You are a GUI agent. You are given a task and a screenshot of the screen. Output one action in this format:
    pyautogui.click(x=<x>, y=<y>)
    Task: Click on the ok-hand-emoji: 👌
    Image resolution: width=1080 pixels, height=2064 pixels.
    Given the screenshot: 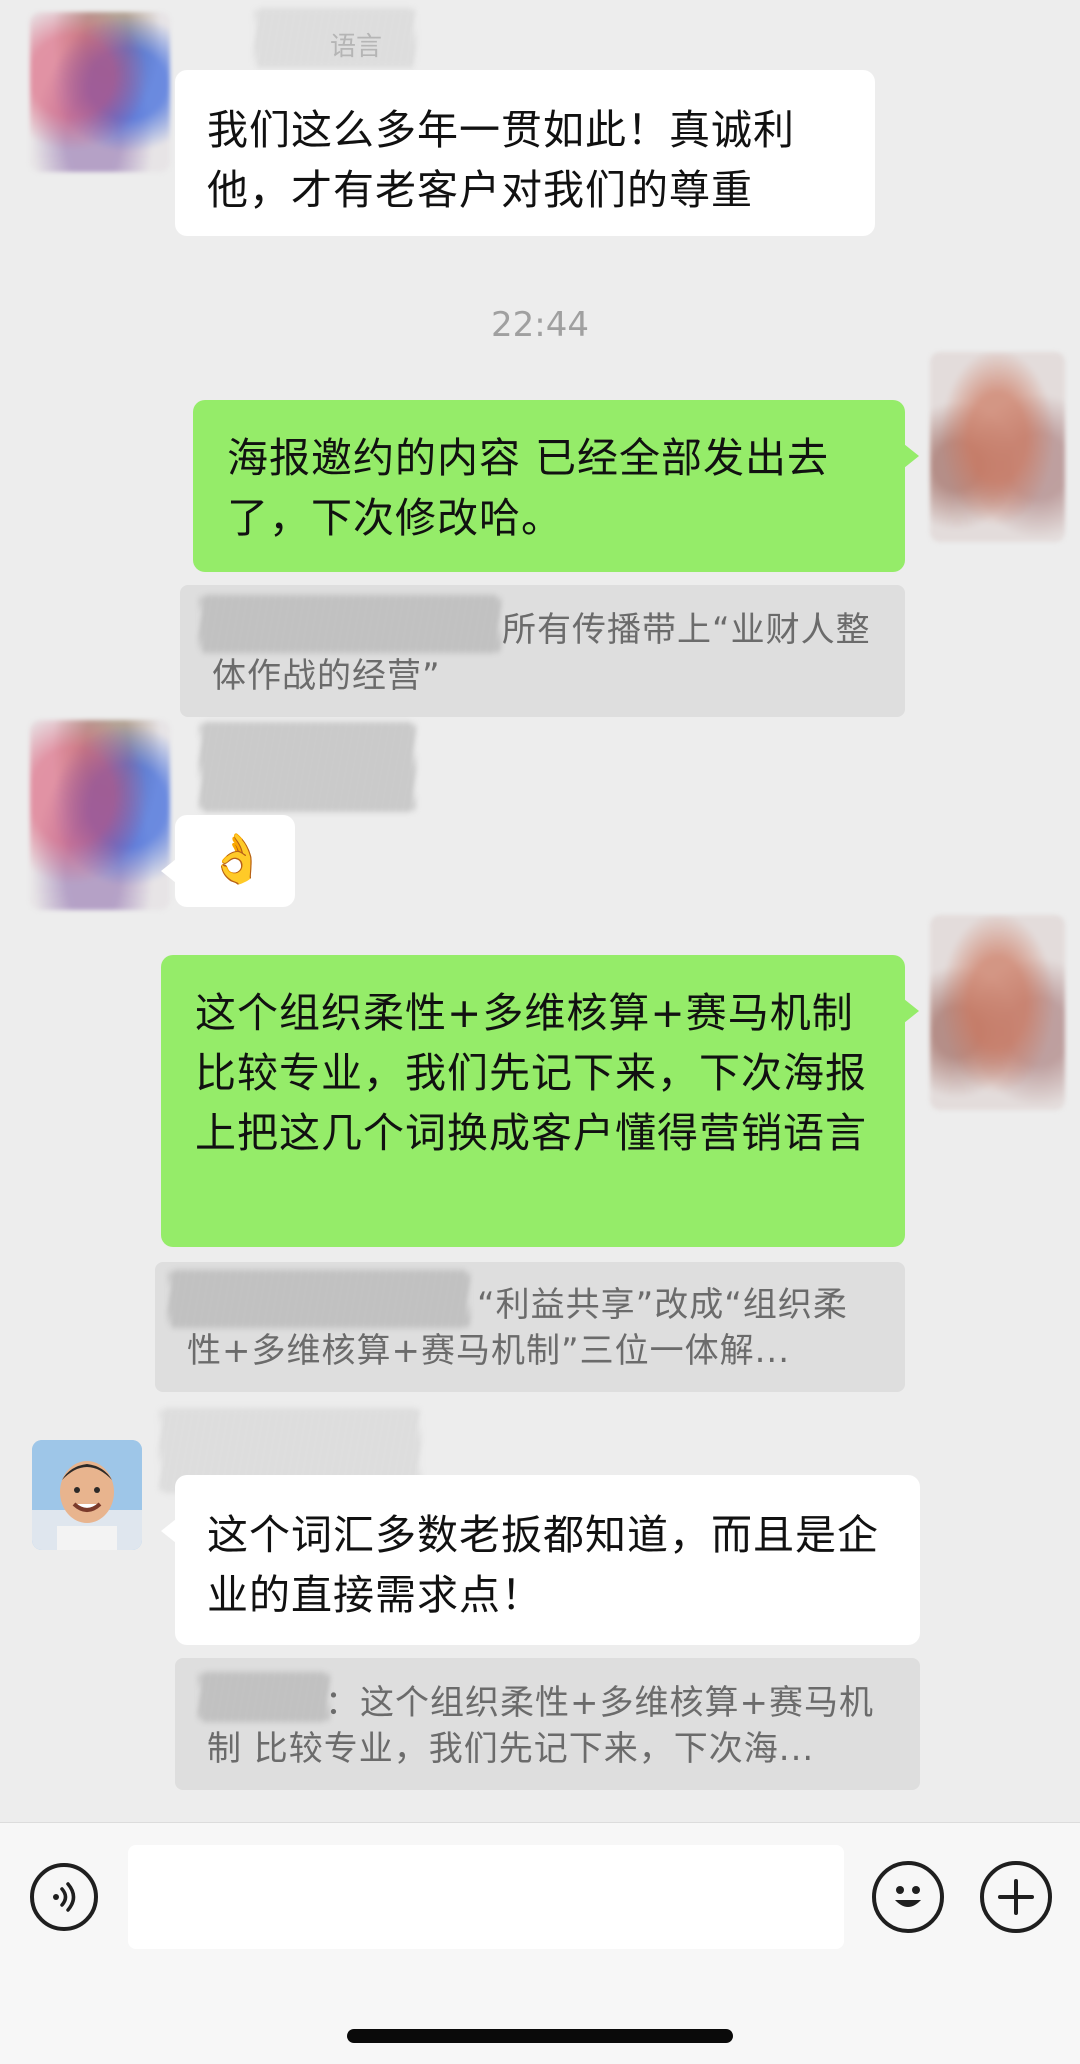 What is the action you would take?
    pyautogui.click(x=237, y=859)
    